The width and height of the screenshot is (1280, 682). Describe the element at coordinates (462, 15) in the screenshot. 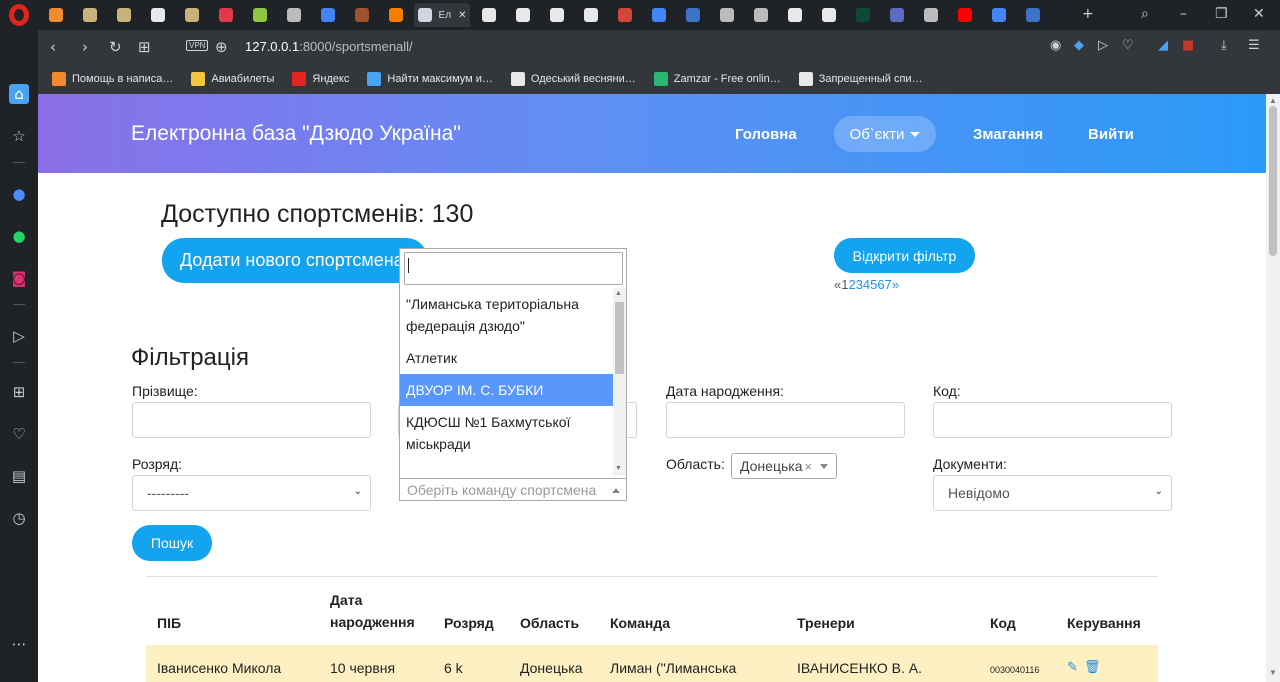

I see `close-tab-icon: ✕` at that location.